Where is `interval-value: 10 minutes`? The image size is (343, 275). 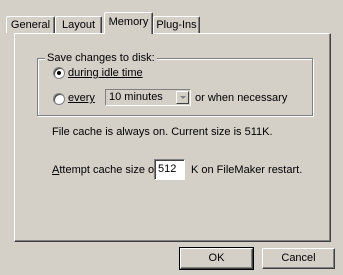
interval-value: 10 minutes is located at coordinates (136, 97).